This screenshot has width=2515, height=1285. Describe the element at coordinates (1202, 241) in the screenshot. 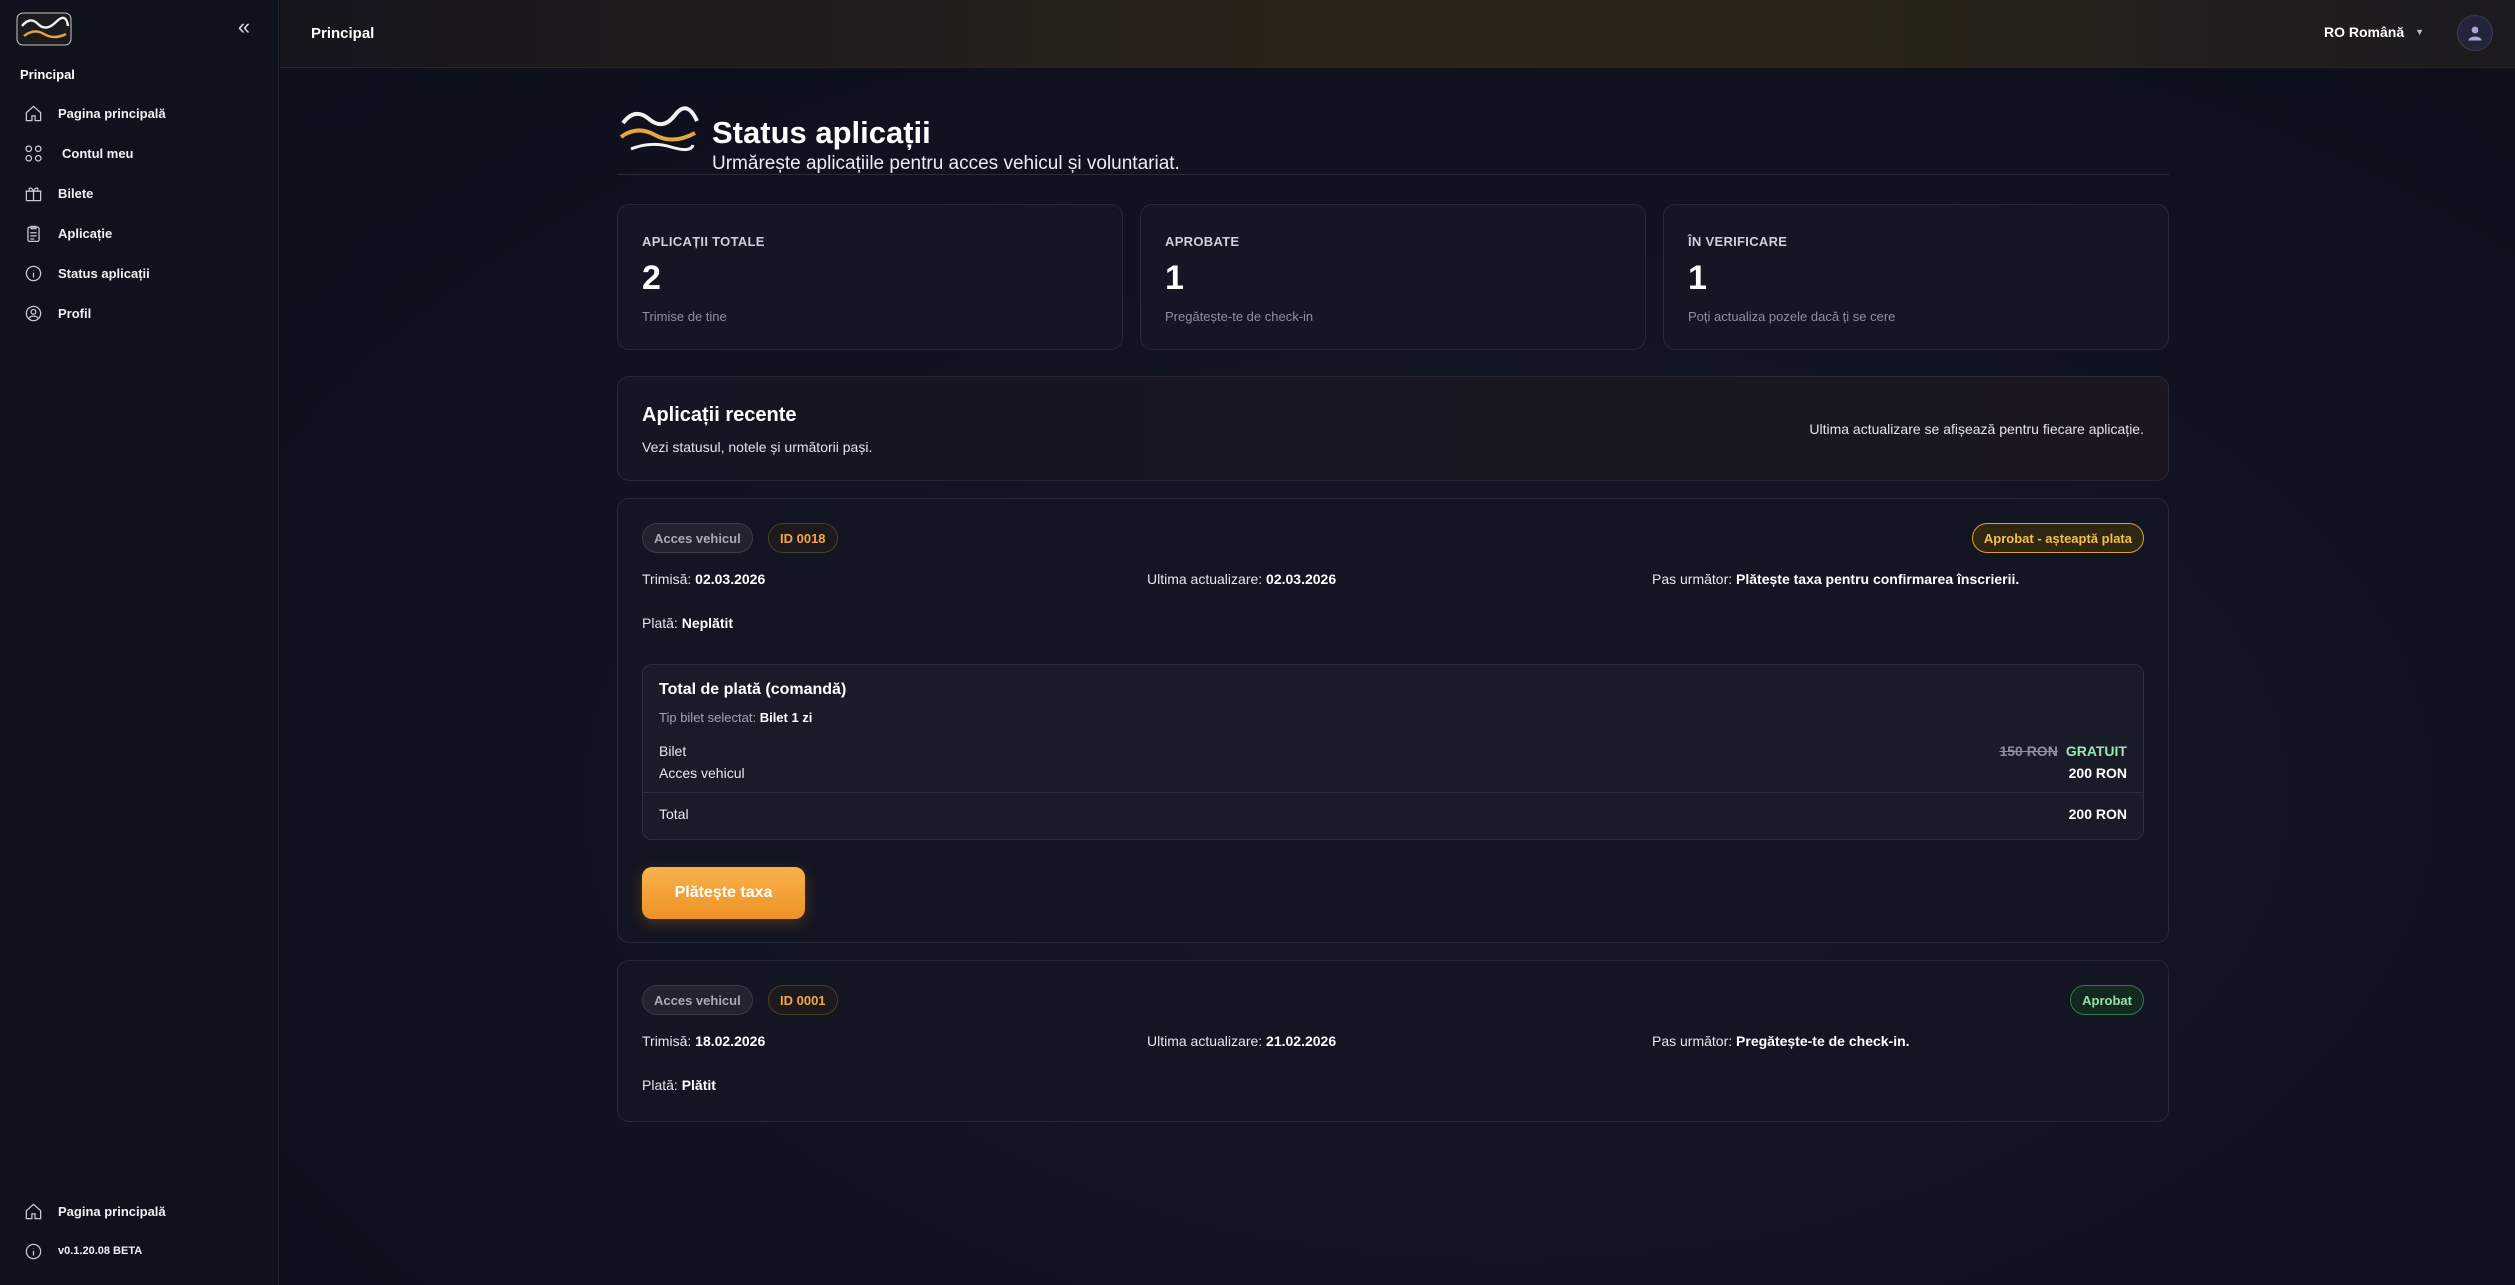

I see `stat-label: APROBATE` at that location.